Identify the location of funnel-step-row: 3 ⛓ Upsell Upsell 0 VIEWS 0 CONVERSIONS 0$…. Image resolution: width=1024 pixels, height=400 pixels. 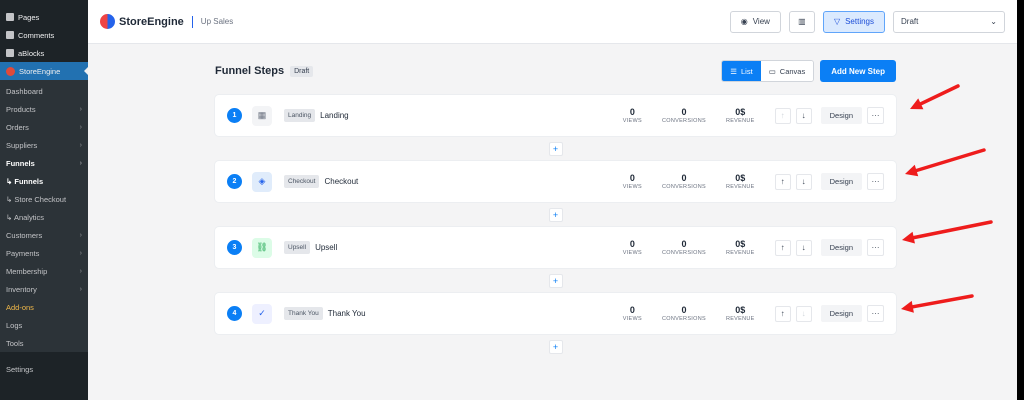
(555, 247).